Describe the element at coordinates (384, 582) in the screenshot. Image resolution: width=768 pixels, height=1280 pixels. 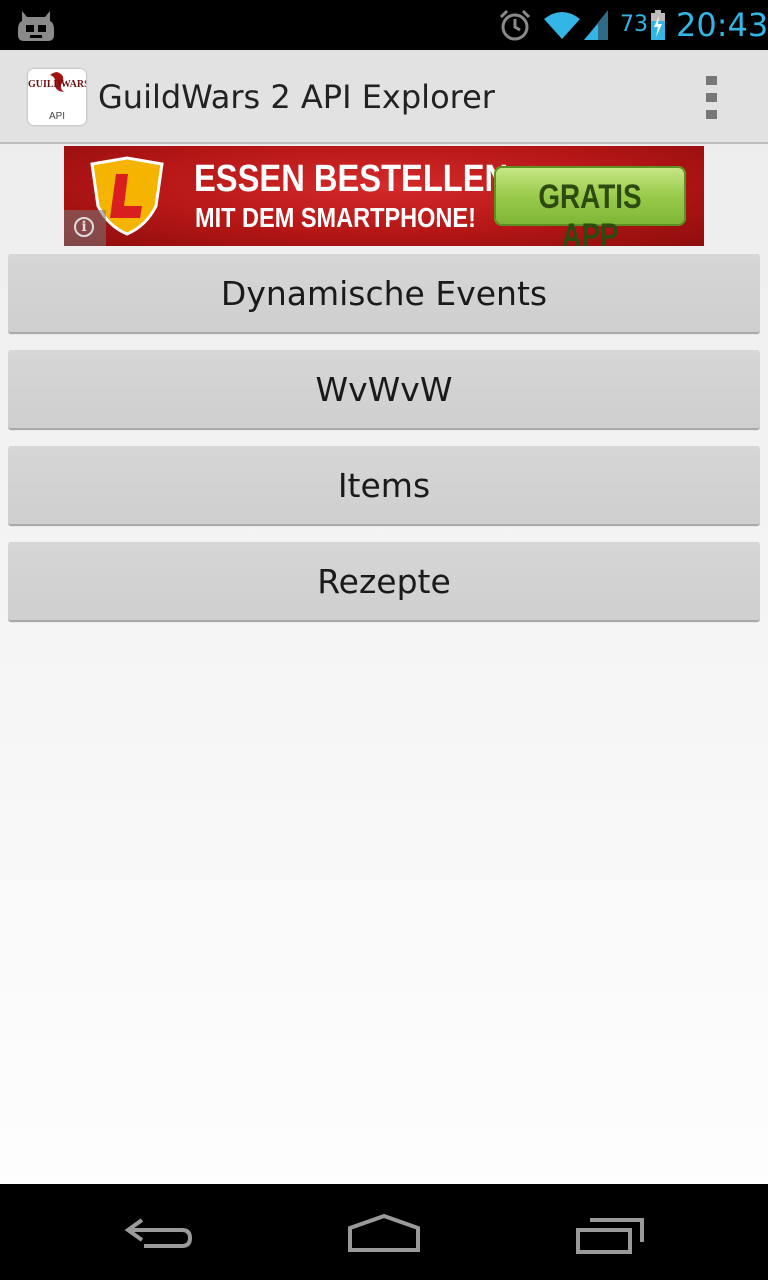
I see `recipes-button: Rezepte` at that location.